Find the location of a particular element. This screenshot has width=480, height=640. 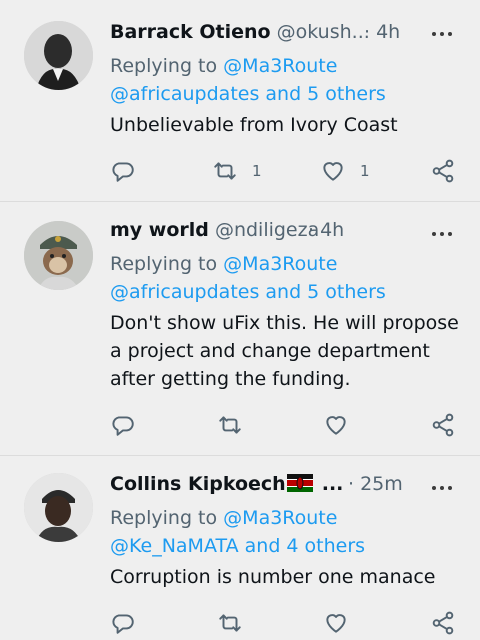

tweet-header: my world @ndiligeza · 4h is located at coordinates (285, 234).